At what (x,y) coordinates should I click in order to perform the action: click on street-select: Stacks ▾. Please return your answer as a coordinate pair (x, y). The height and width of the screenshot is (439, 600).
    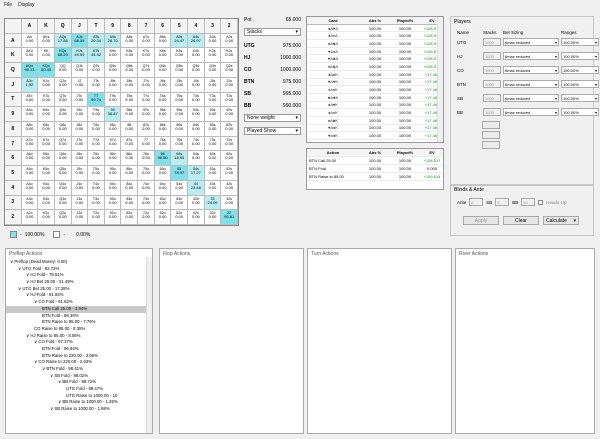
    Looking at the image, I should click on (272, 32).